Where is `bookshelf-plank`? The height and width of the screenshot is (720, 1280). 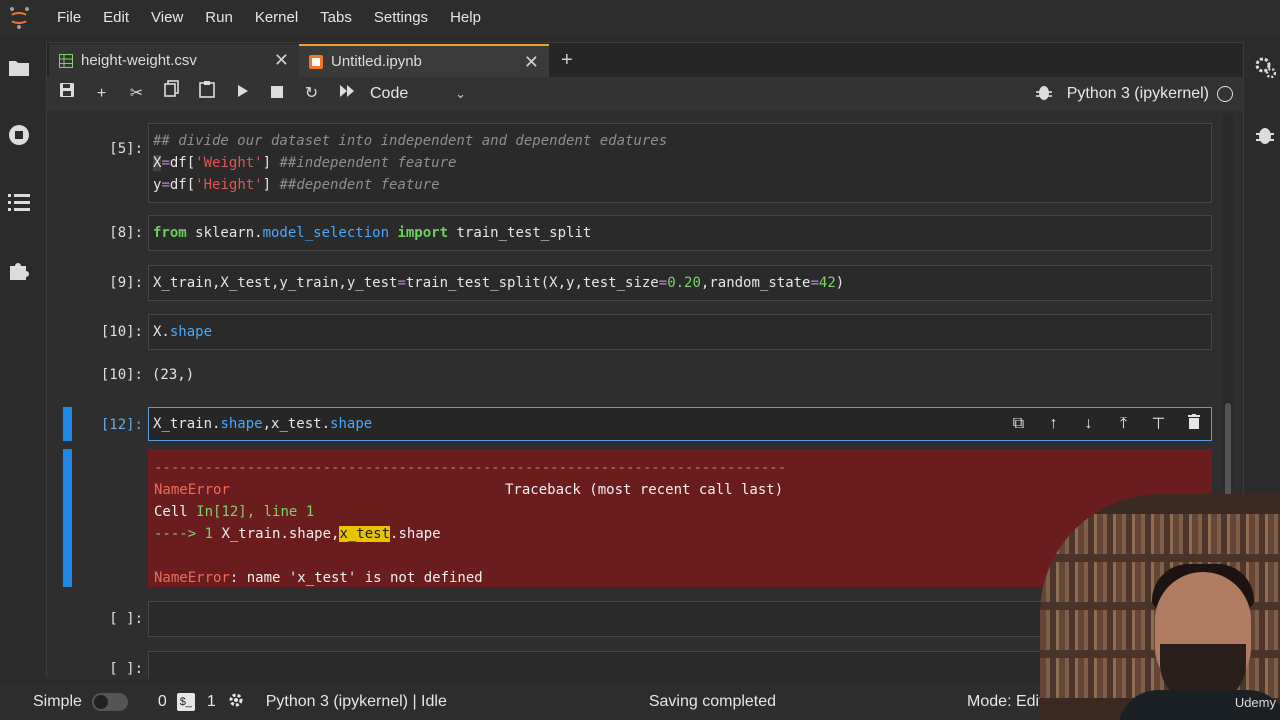 bookshelf-plank is located at coordinates (1160, 558).